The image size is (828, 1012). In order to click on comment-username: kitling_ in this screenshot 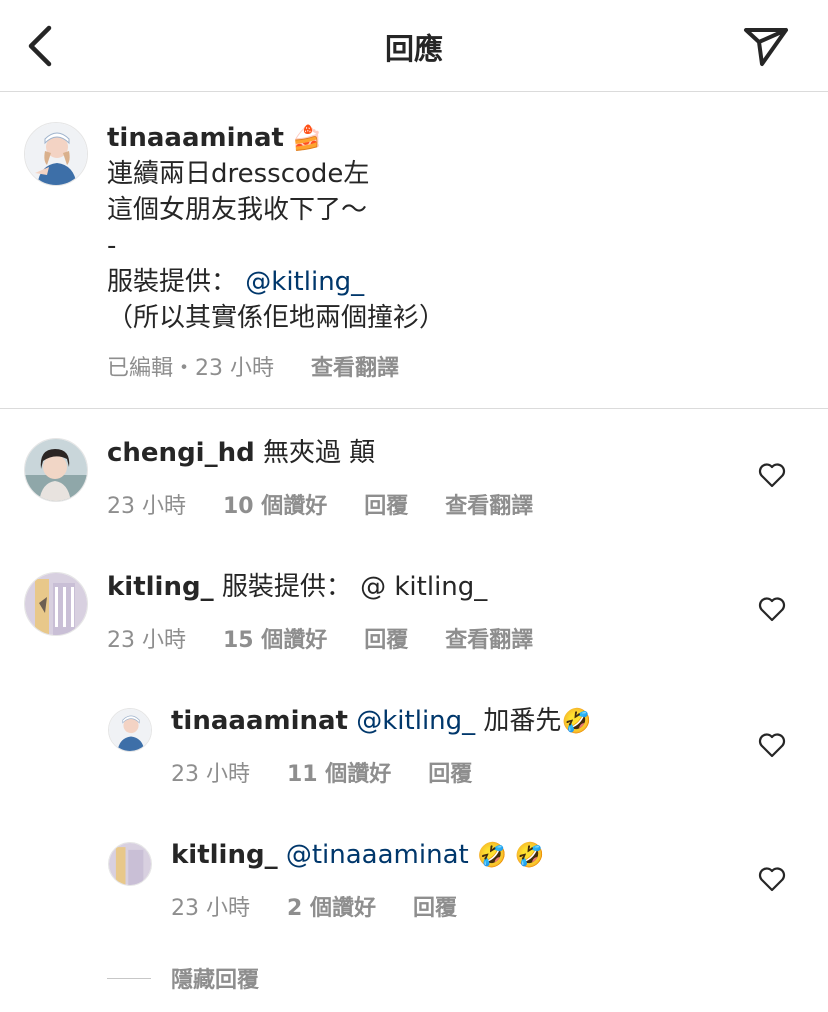, I will do `click(160, 587)`.